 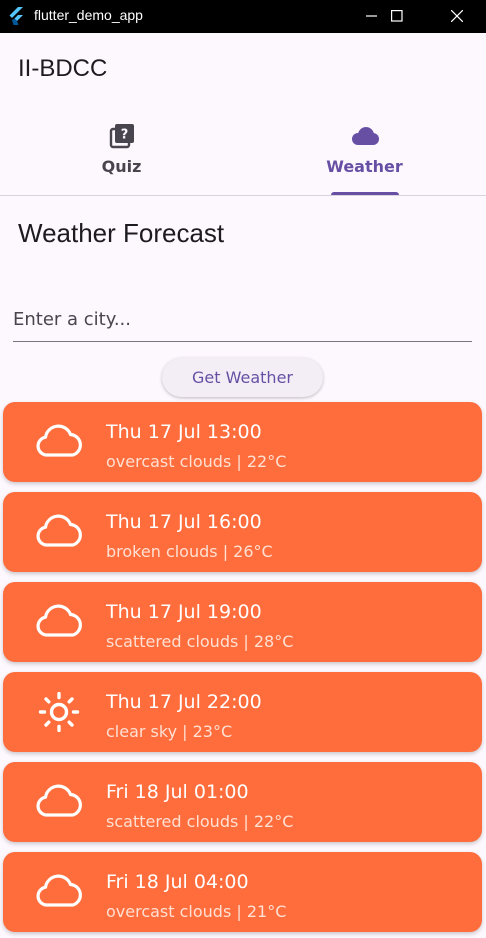 What do you see at coordinates (169, 731) in the screenshot?
I see `forecast-description: clear sky | 23°C` at bounding box center [169, 731].